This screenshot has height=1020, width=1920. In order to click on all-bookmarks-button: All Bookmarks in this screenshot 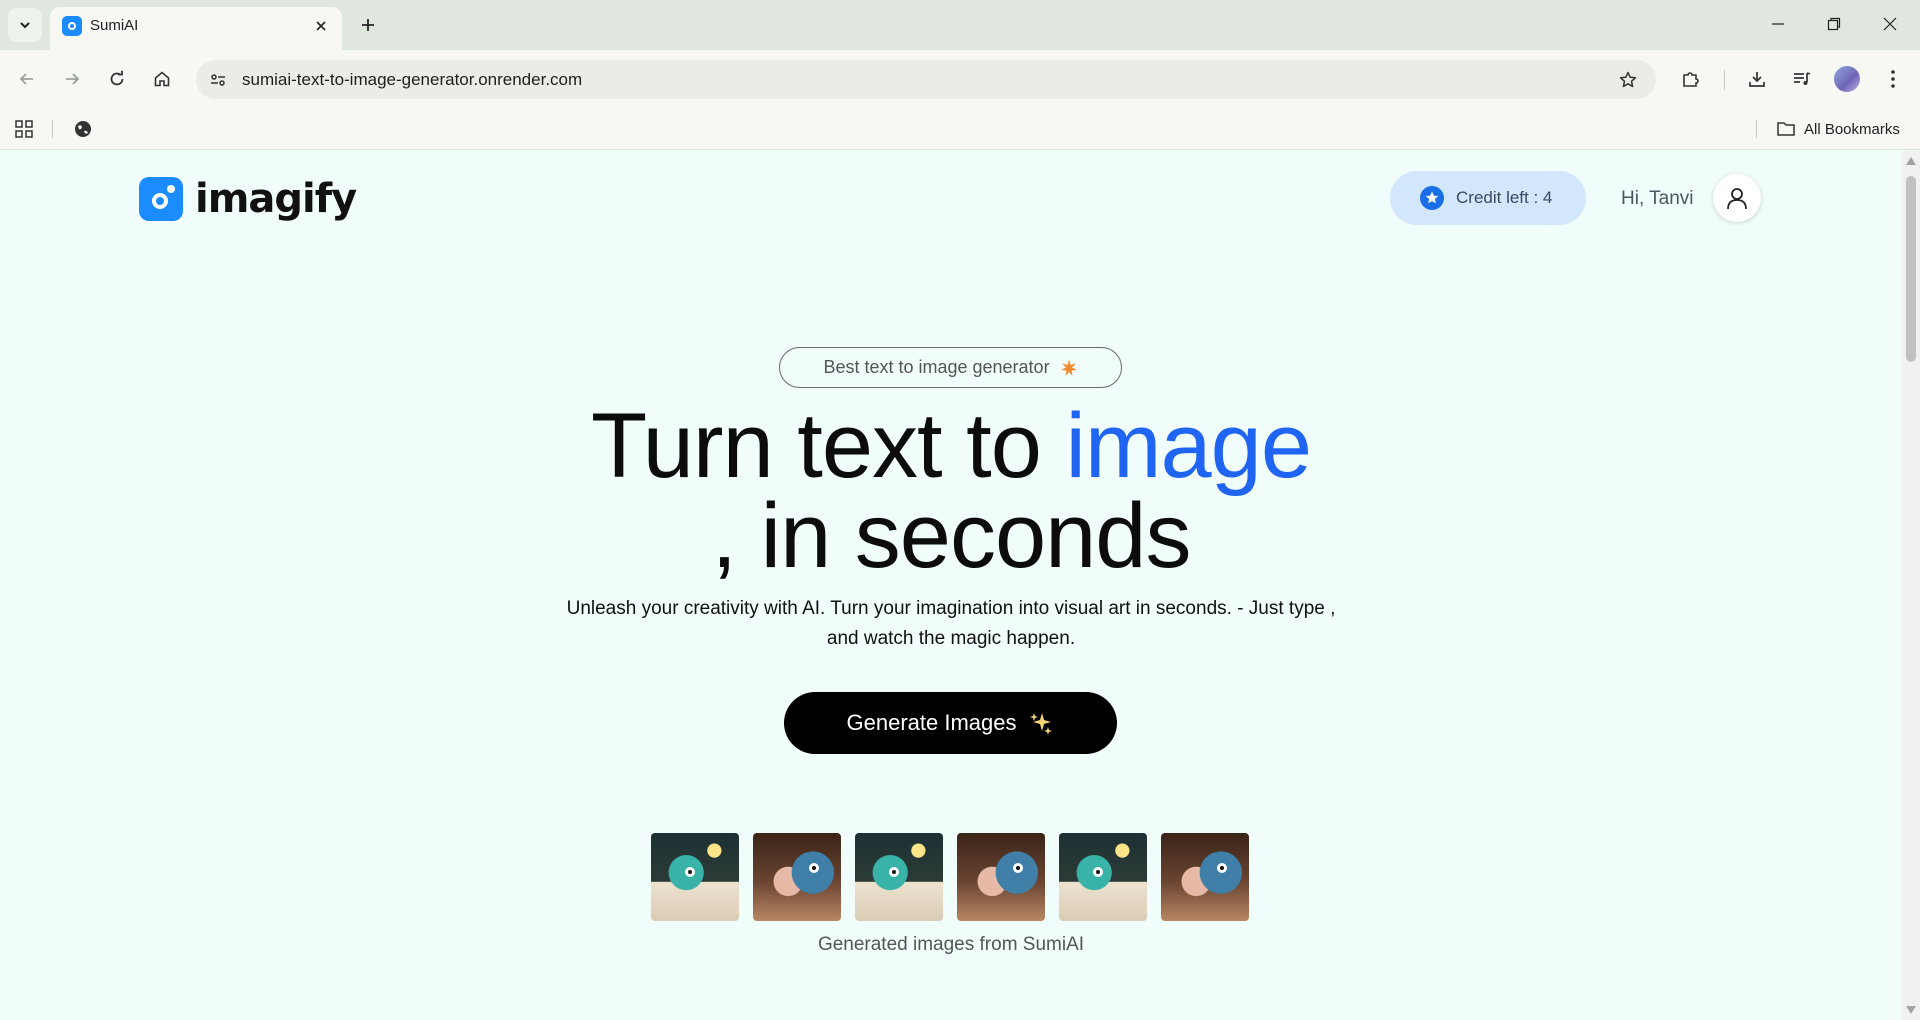, I will do `click(1838, 129)`.